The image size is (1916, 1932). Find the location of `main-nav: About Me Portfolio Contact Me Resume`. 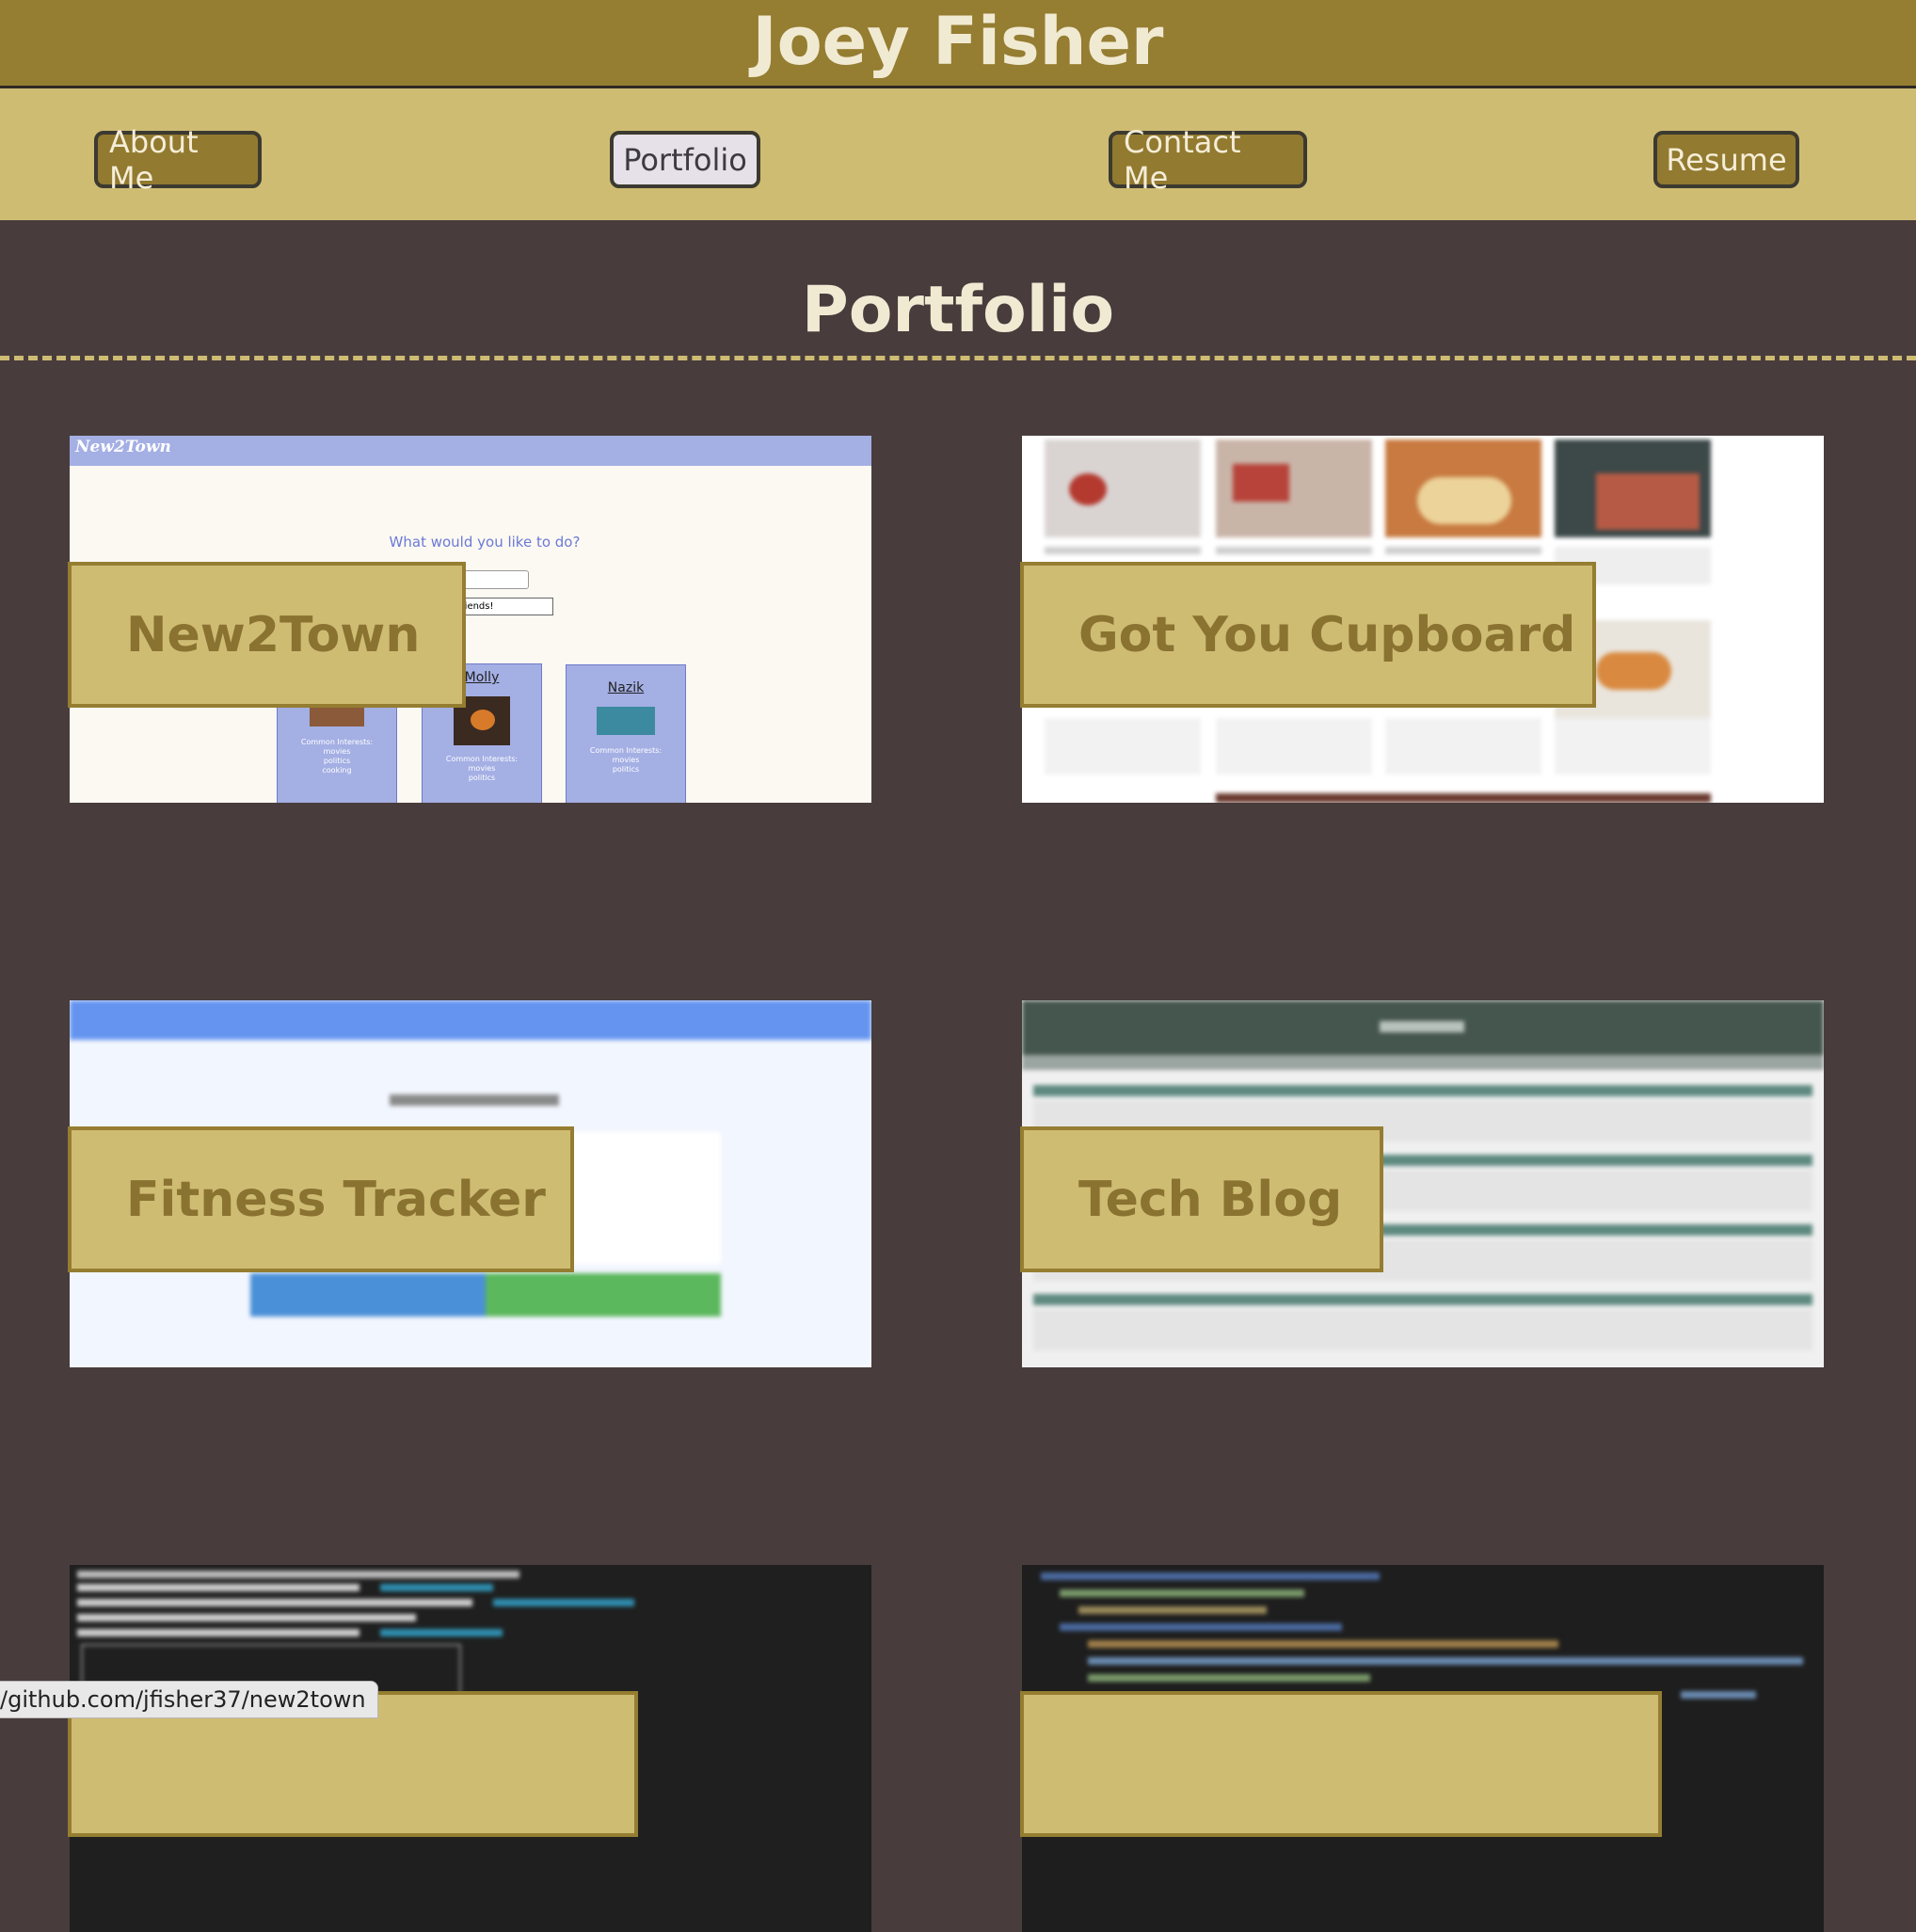

main-nav: About Me Portfolio Contact Me Resume is located at coordinates (958, 154).